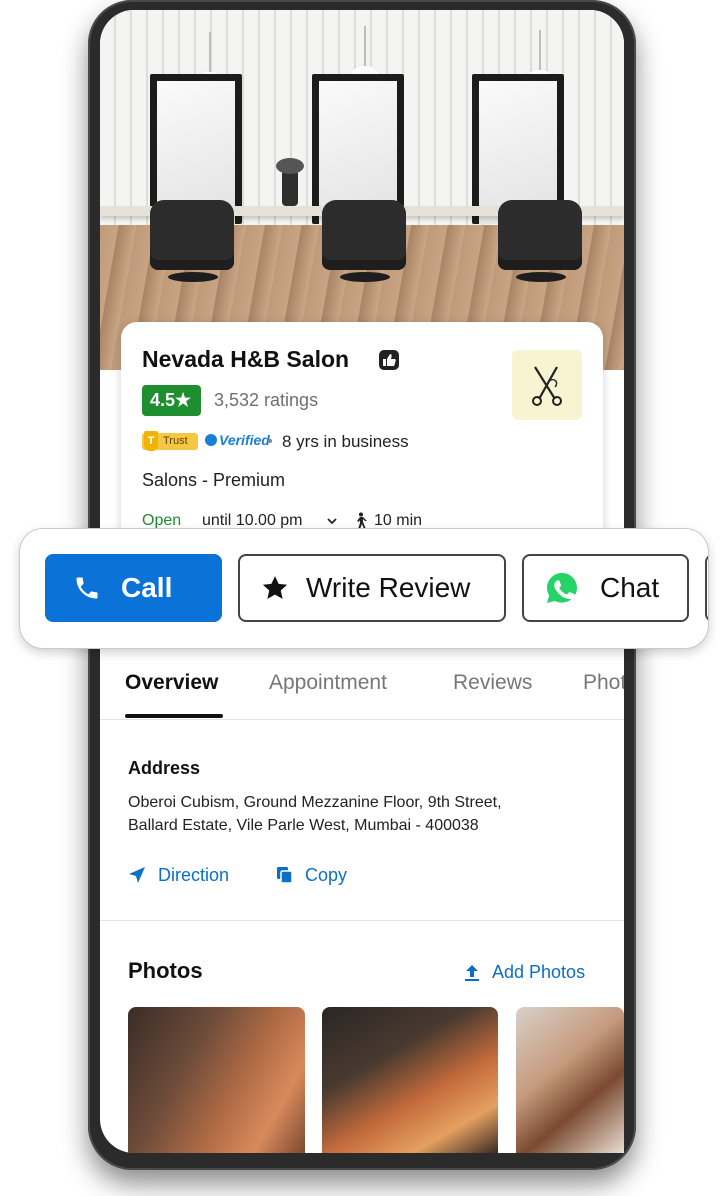 The width and height of the screenshot is (728, 1196). I want to click on business-name: Nevada H&B Salon, so click(246, 359).